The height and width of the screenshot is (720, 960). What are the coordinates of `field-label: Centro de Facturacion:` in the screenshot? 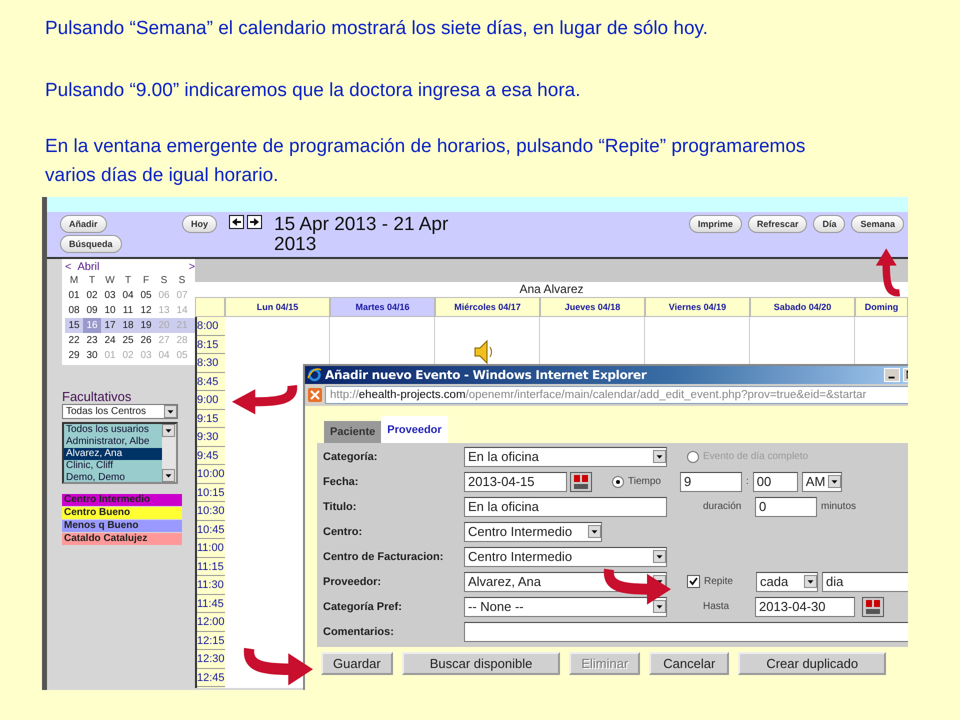 It's located at (383, 556).